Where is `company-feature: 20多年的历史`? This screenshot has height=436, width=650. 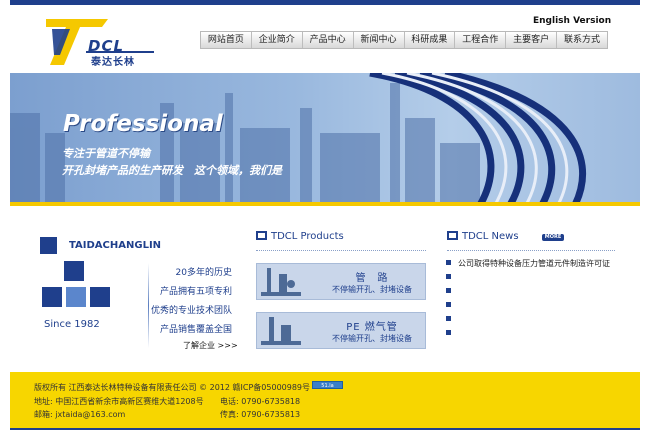 company-feature: 20多年的历史 is located at coordinates (203, 273).